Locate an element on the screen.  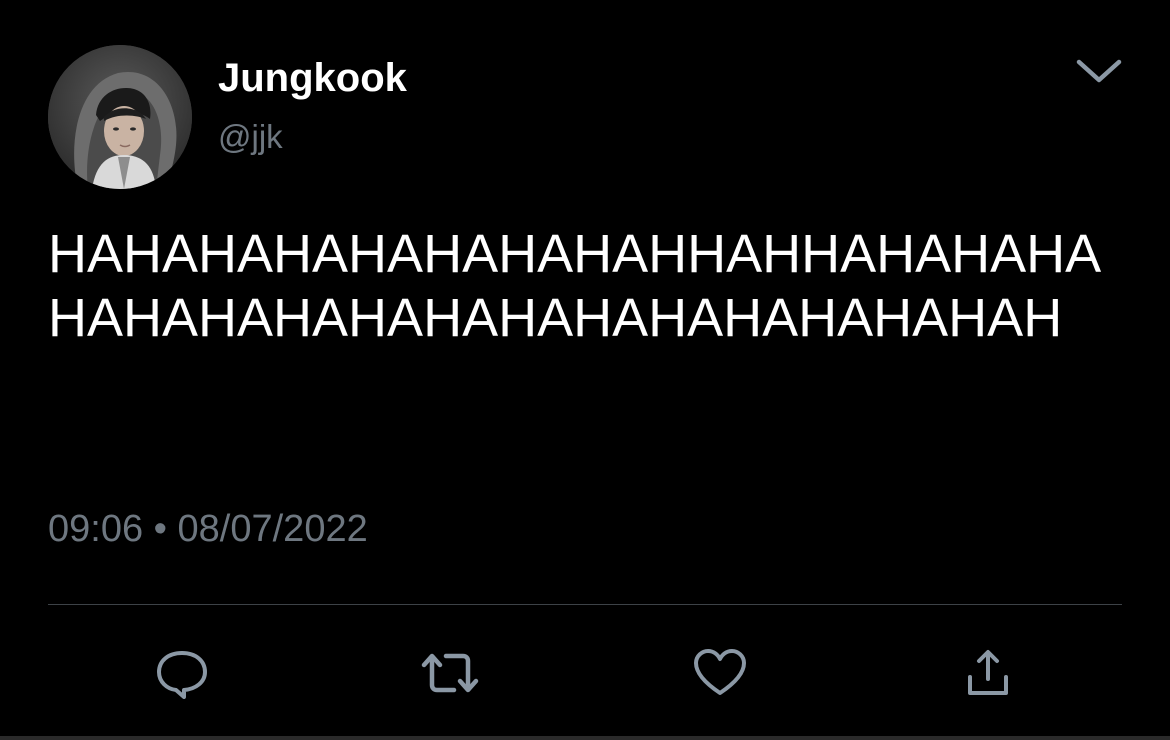
tweet-time: 09:06 is located at coordinates (96, 529).